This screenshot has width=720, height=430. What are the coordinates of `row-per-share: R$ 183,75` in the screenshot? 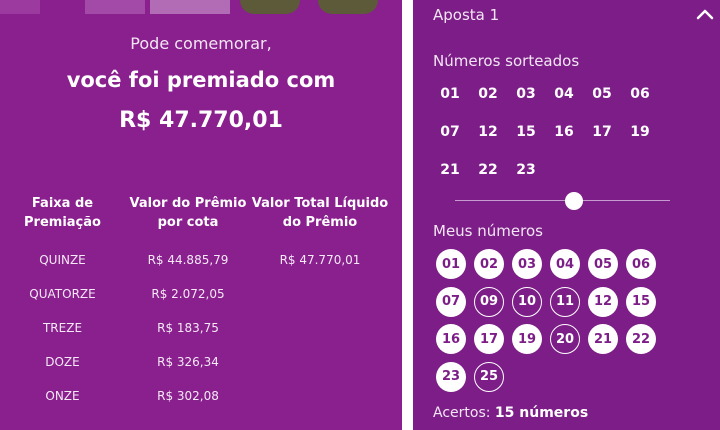 It's located at (188, 328).